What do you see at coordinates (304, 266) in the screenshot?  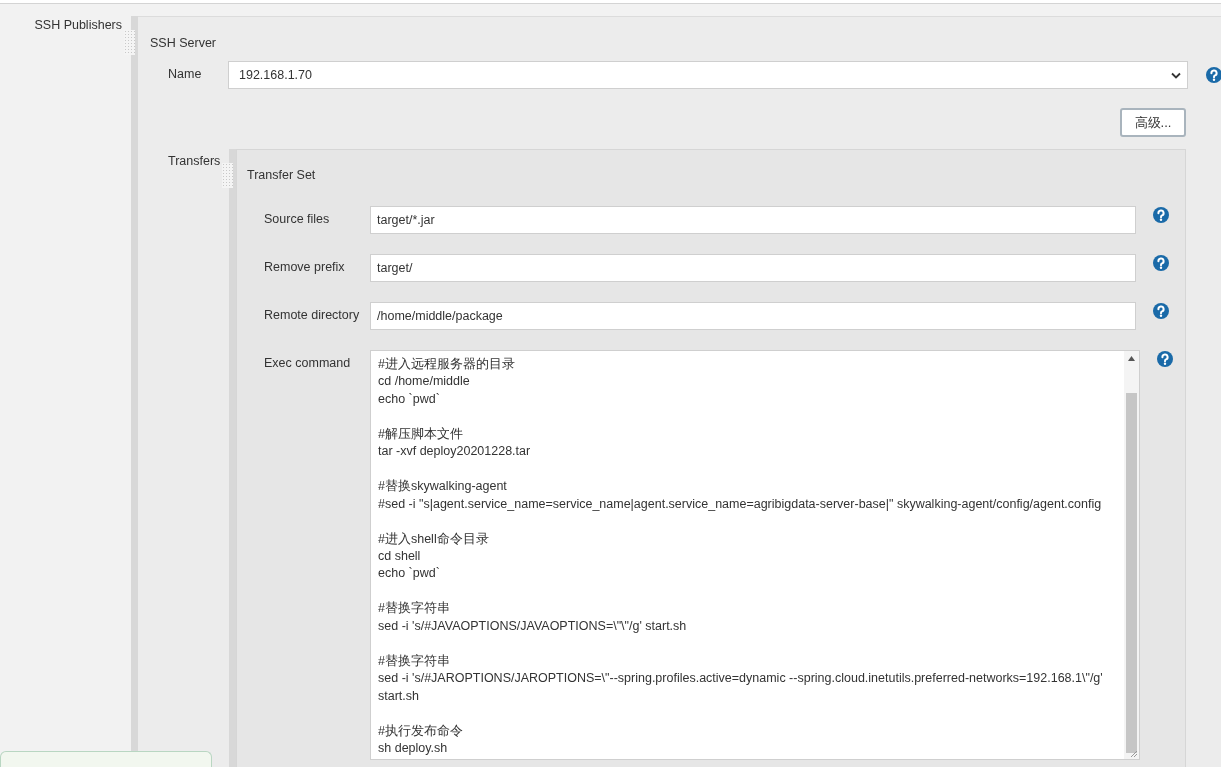 I see `field-label: Remove prefix` at bounding box center [304, 266].